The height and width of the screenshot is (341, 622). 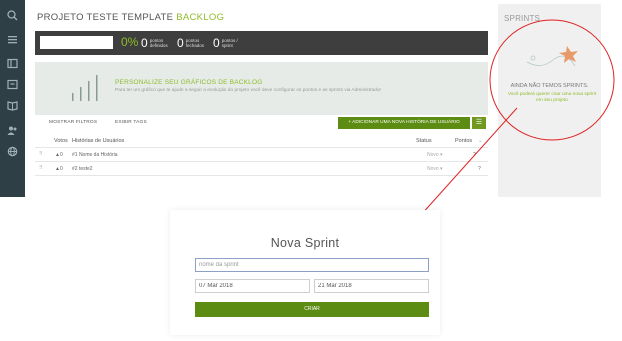 What do you see at coordinates (200, 17) in the screenshot?
I see `section-name: BACKLOG` at bounding box center [200, 17].